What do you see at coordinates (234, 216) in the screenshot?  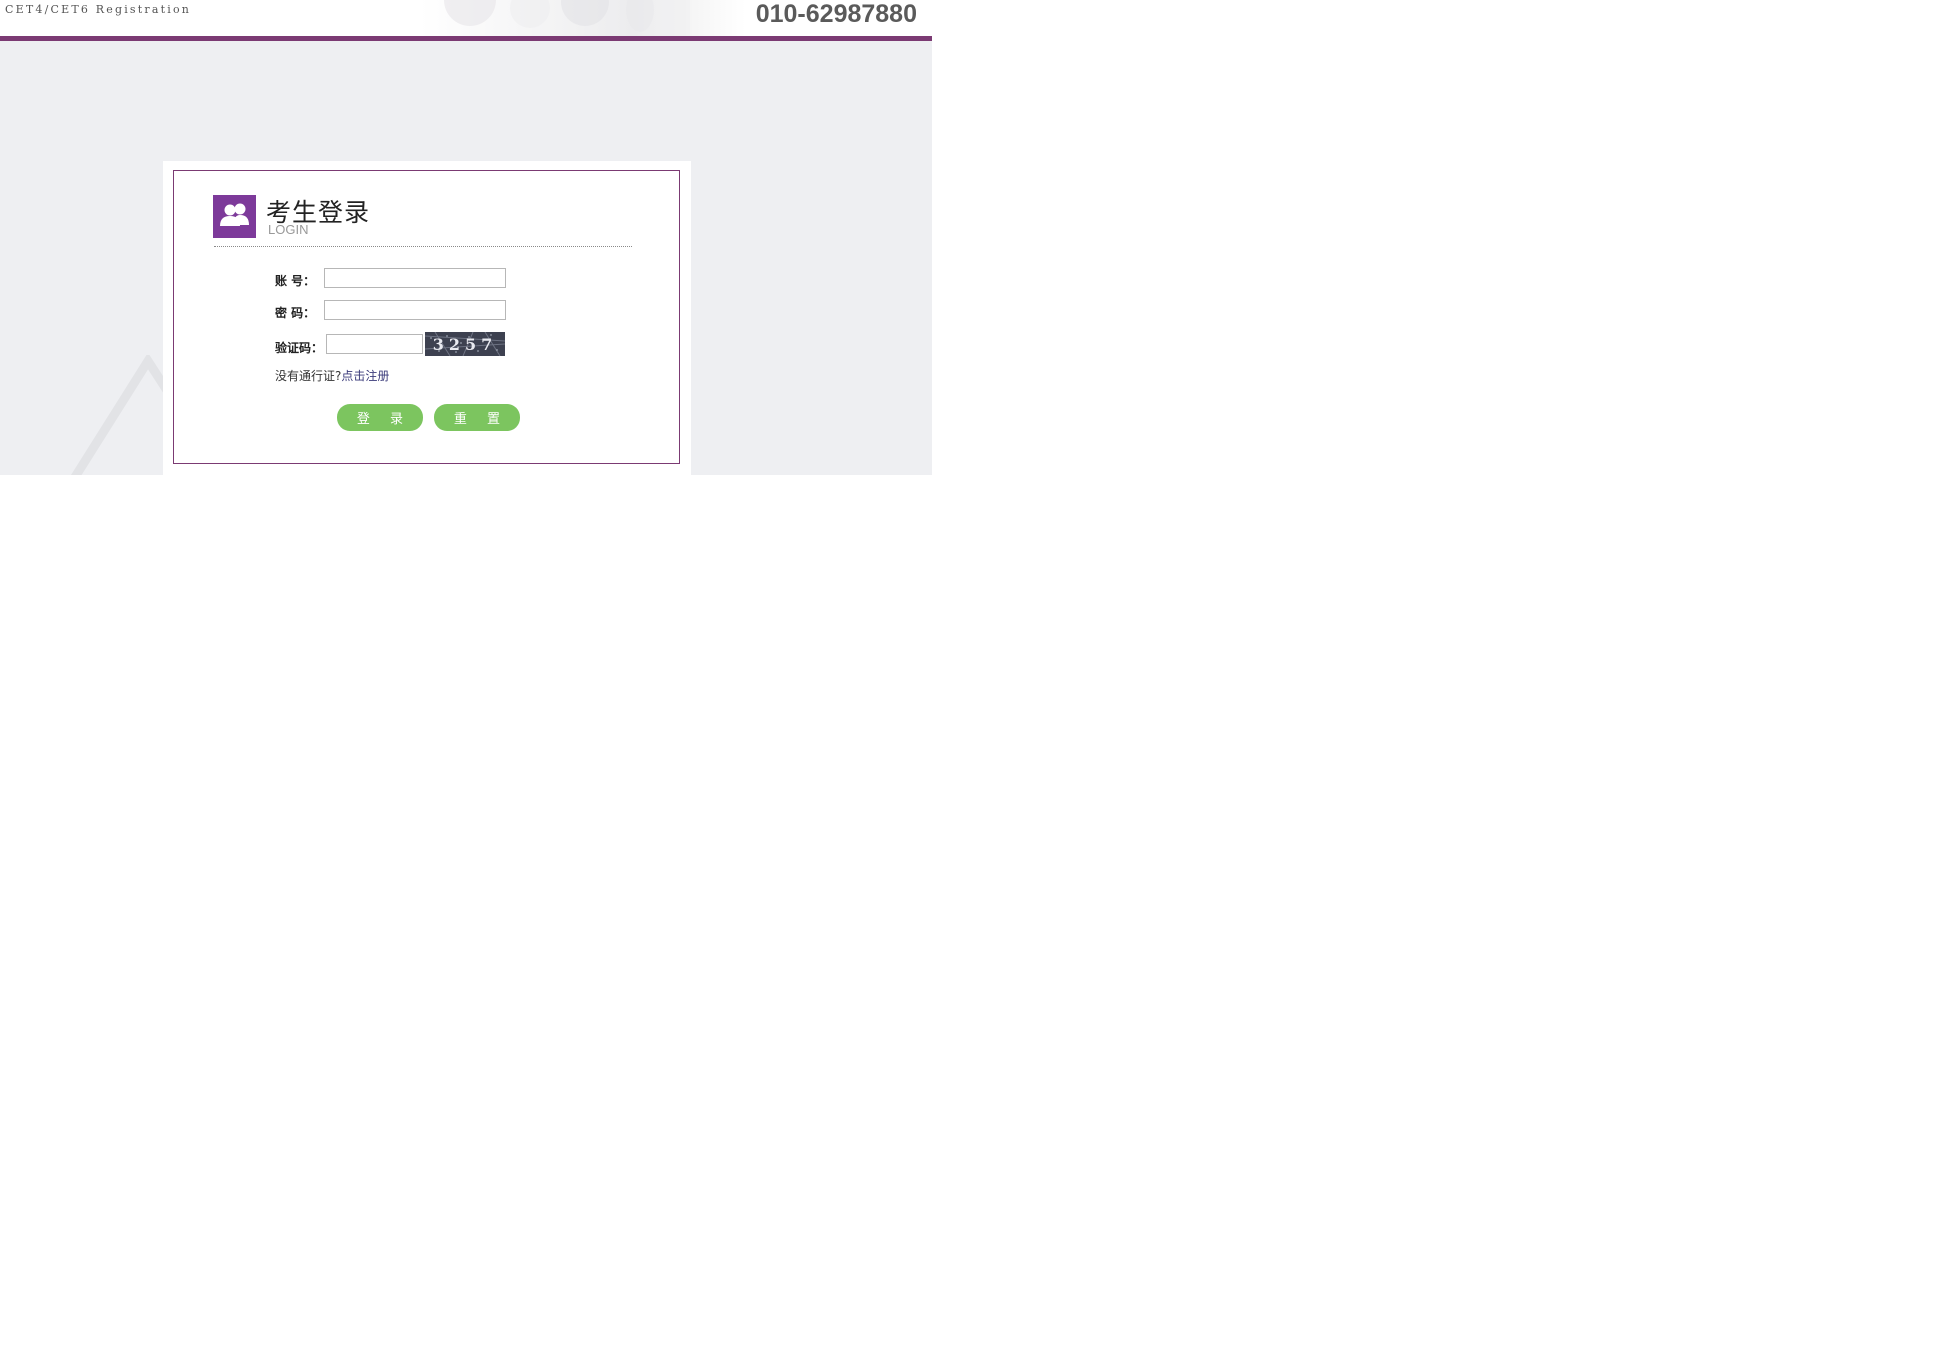 I see `users-icon` at bounding box center [234, 216].